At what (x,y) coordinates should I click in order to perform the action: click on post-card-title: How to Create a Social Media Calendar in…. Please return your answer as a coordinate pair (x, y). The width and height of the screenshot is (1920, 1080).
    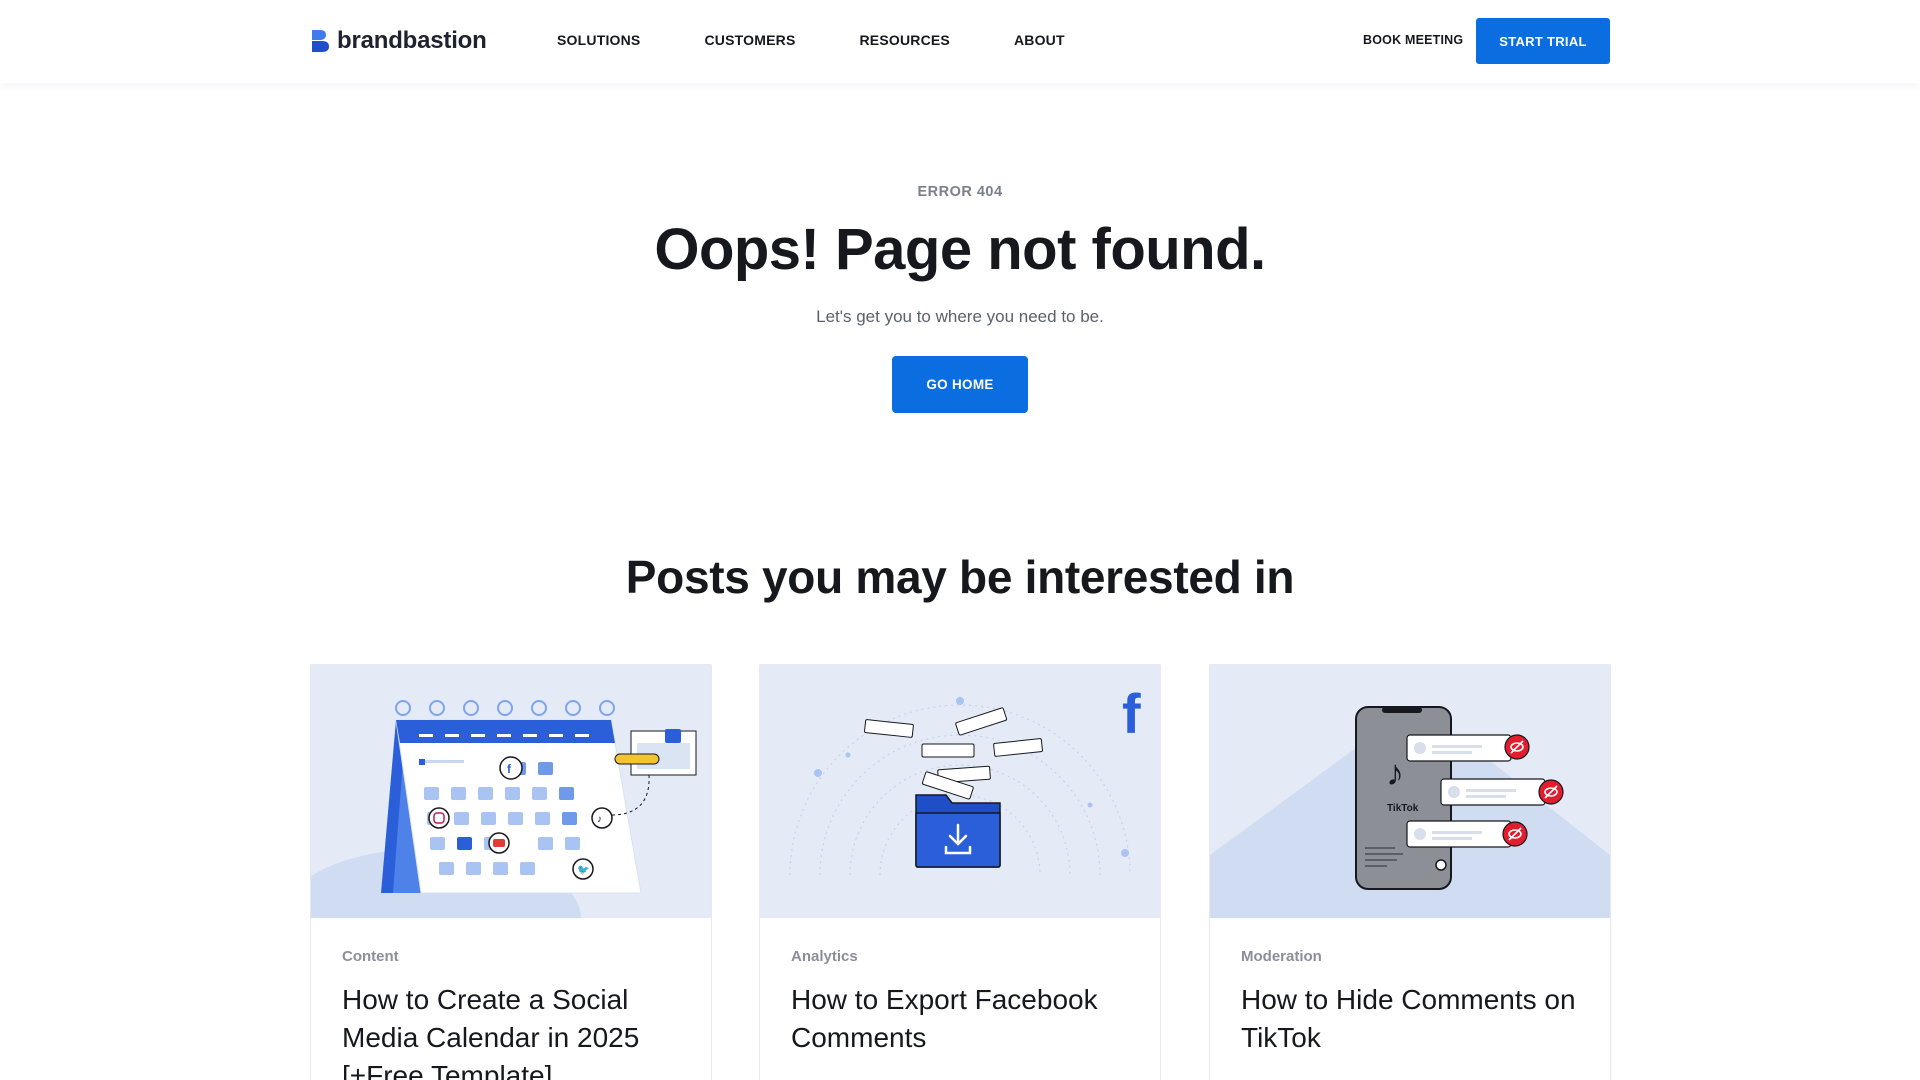
    Looking at the image, I should click on (517, 1030).